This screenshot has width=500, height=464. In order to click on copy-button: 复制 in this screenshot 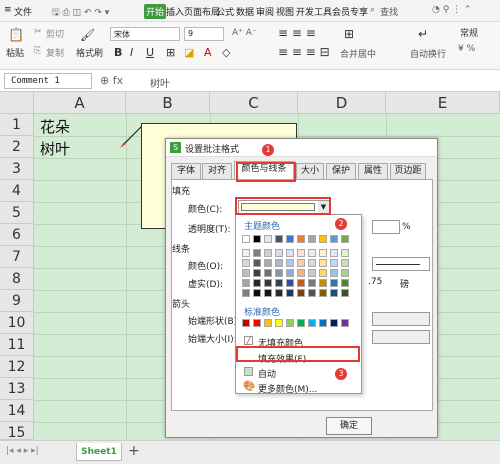, I will do `click(55, 52)`.